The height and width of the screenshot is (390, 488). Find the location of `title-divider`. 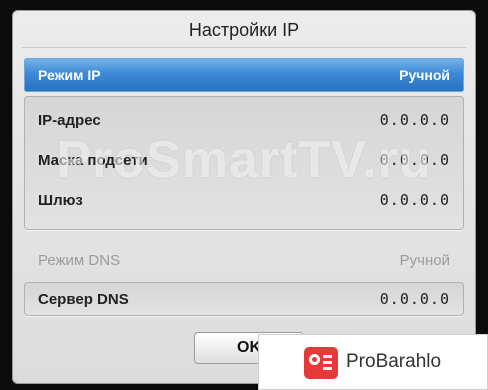

title-divider is located at coordinates (244, 48).